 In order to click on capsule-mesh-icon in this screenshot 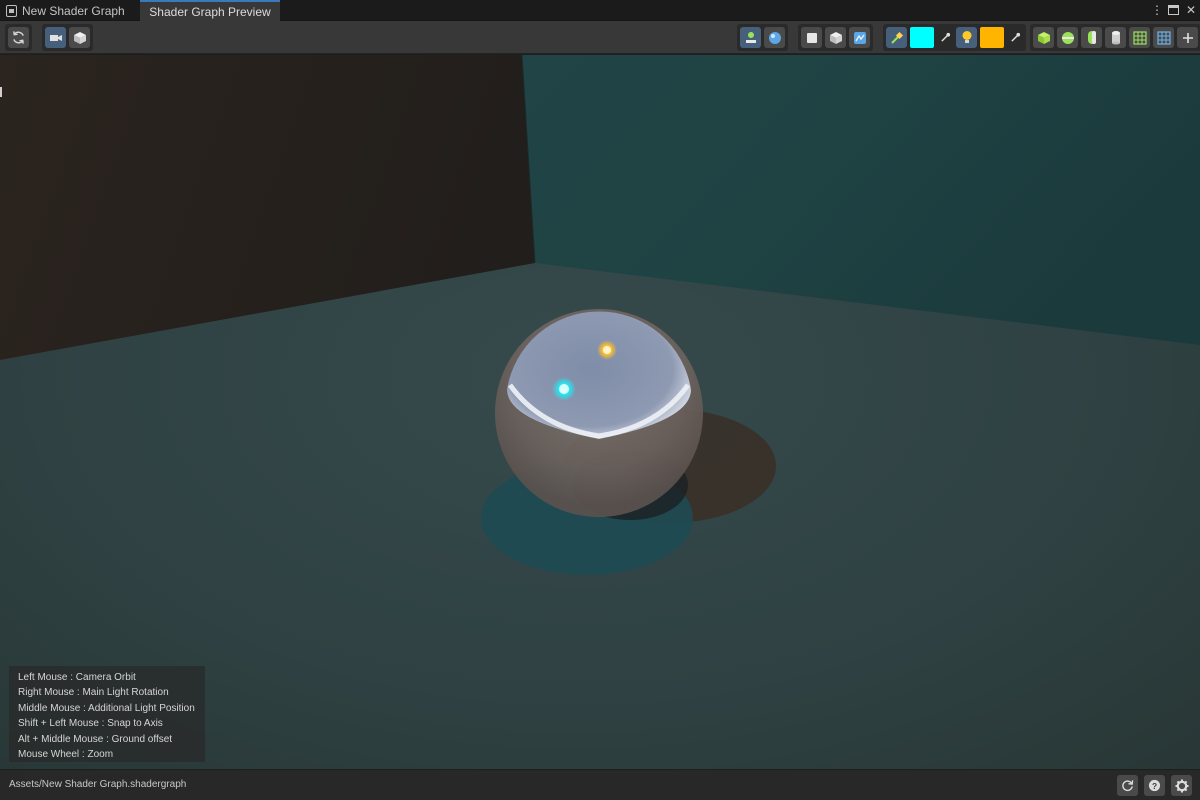, I will do `click(1091, 37)`.